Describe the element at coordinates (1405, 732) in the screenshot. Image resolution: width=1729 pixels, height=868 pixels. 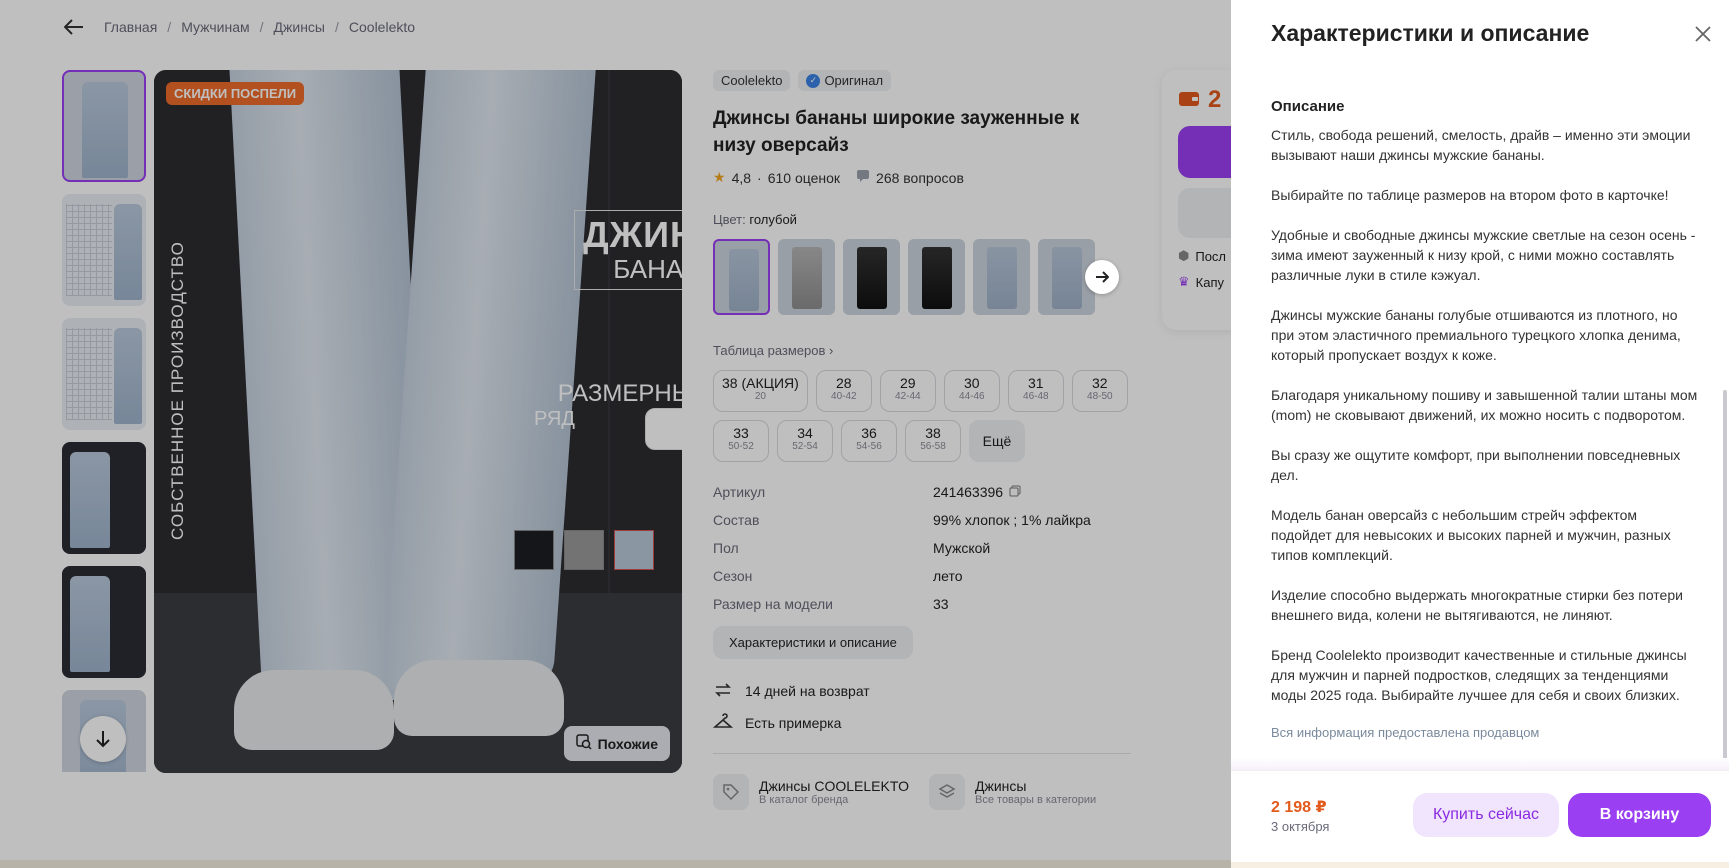
I see `seller-note: Вся информация предоставлена продавцом` at that location.